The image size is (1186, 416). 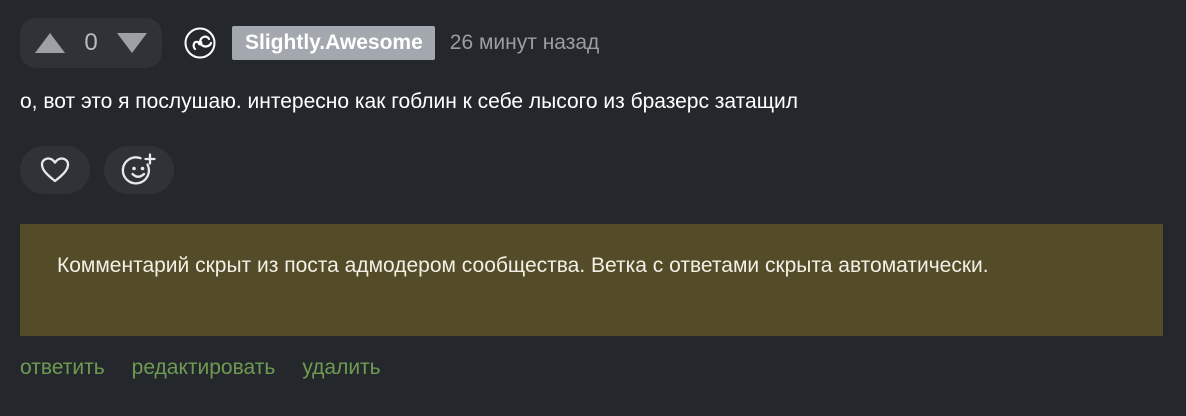 What do you see at coordinates (333, 43) in the screenshot?
I see `author-name: Slightly.Awesome` at bounding box center [333, 43].